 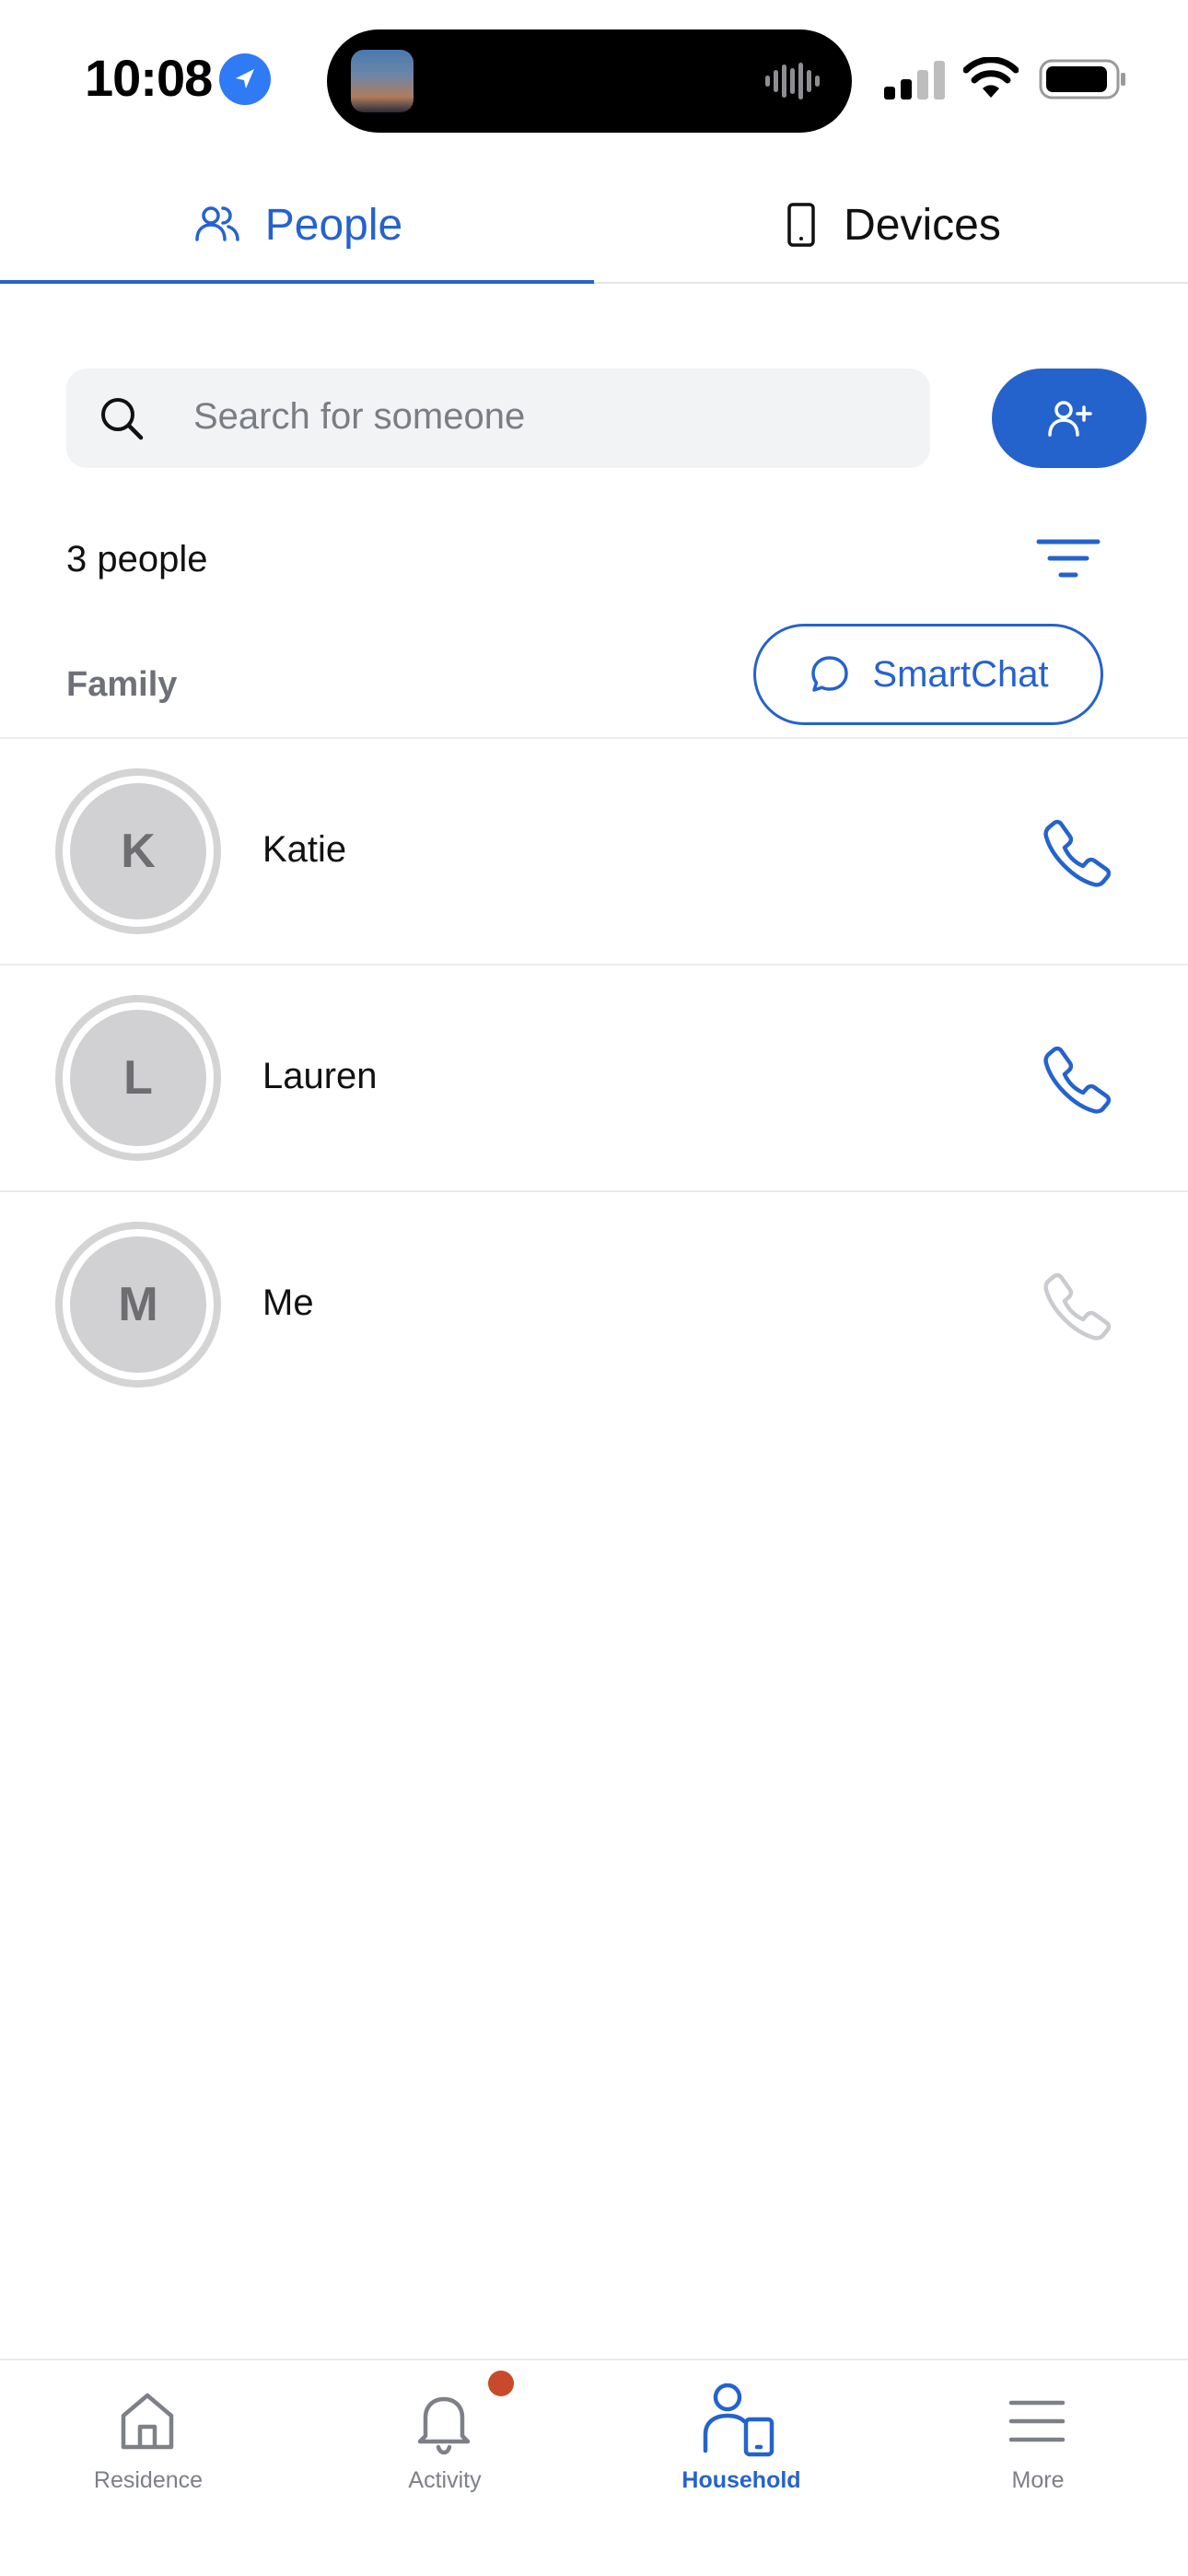 What do you see at coordinates (991, 77) in the screenshot?
I see `wifi-icon` at bounding box center [991, 77].